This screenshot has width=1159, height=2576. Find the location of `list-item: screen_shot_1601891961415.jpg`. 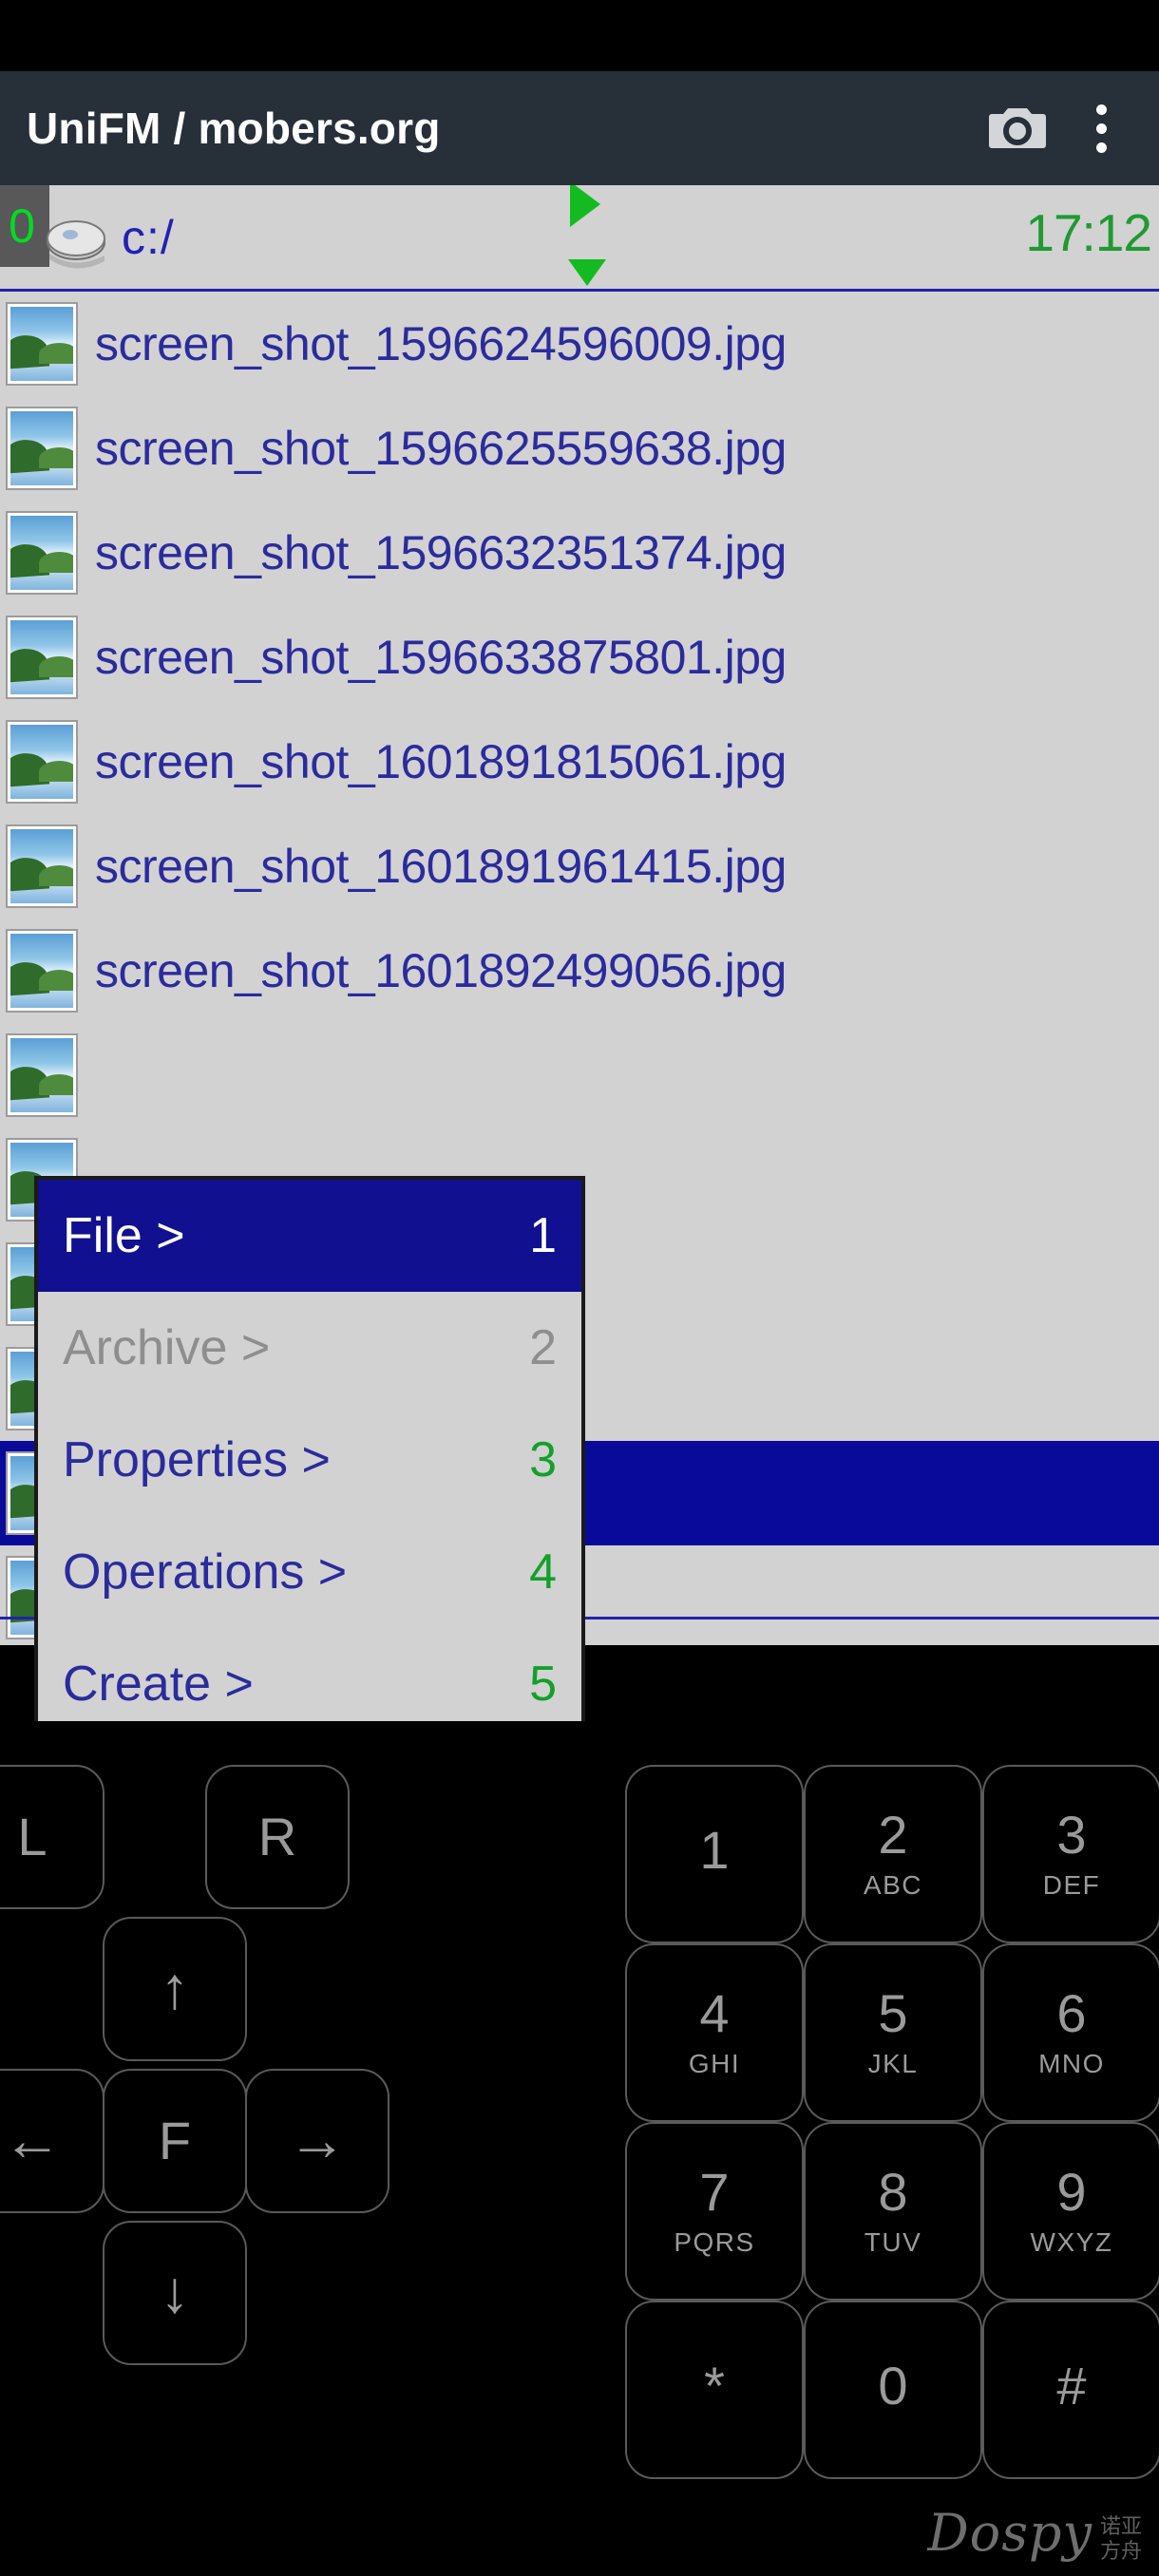

list-item: screen_shot_1601891961415.jpg is located at coordinates (579, 866).